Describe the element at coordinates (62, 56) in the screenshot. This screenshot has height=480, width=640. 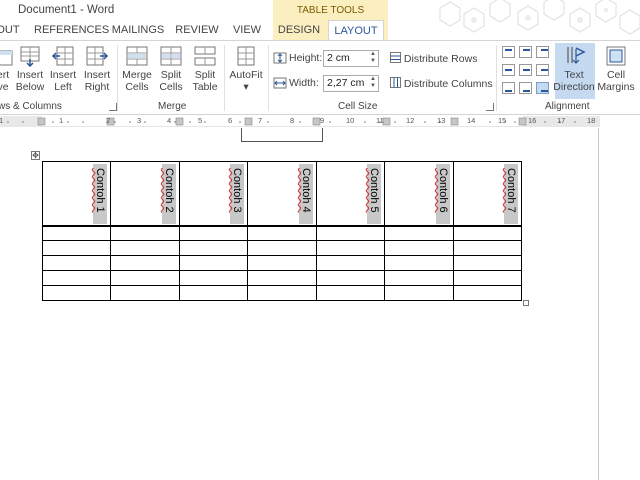
I see `insert-left-icon` at that location.